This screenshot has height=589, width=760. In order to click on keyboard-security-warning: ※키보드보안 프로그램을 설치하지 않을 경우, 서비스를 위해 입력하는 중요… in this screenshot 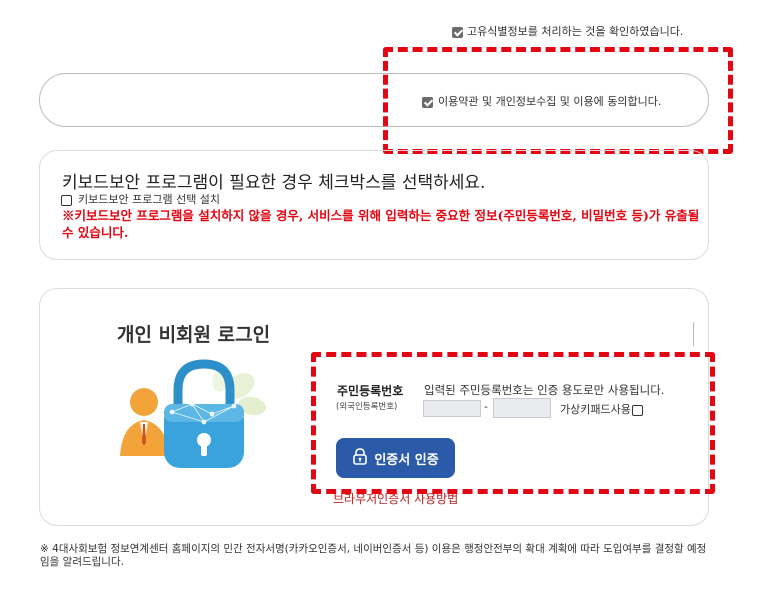, I will do `click(381, 224)`.